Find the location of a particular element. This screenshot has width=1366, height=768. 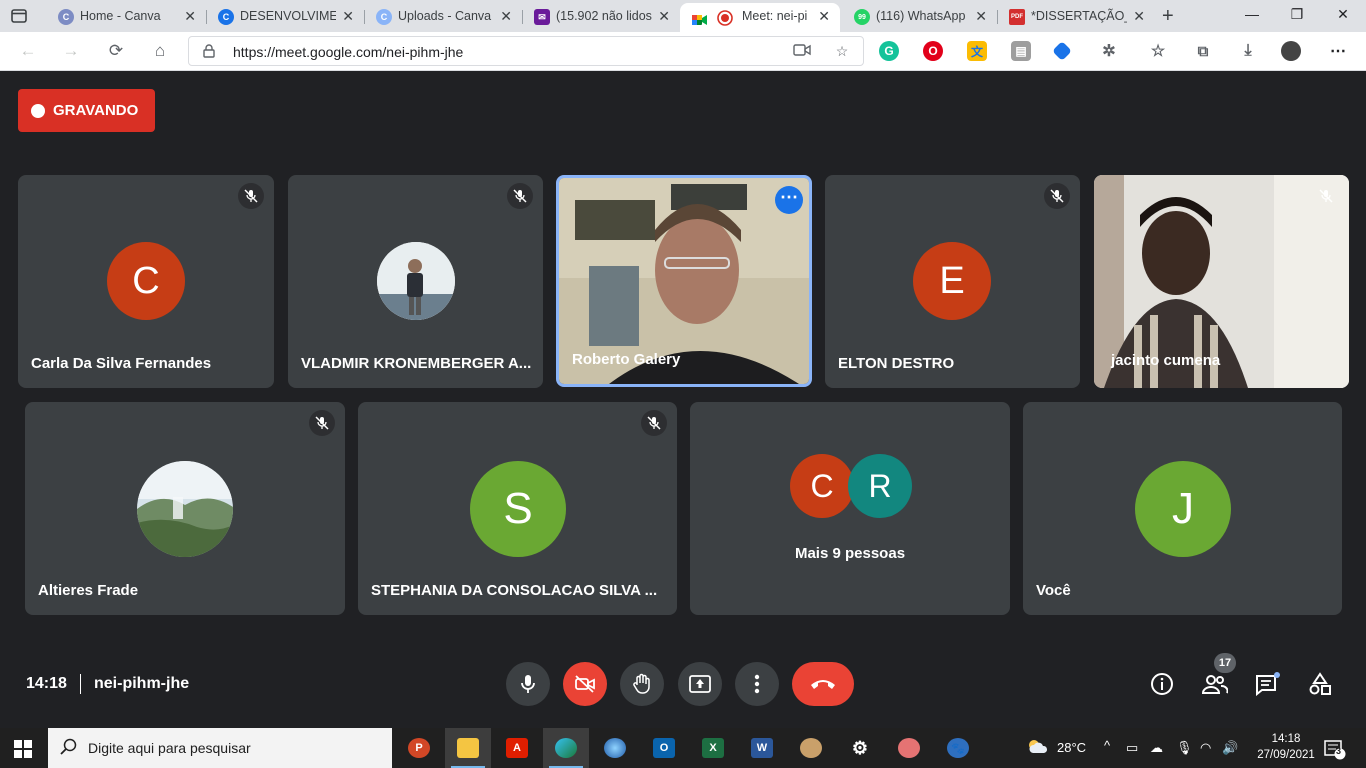

clock-date: 27/09/2021 is located at coordinates (1286, 755).